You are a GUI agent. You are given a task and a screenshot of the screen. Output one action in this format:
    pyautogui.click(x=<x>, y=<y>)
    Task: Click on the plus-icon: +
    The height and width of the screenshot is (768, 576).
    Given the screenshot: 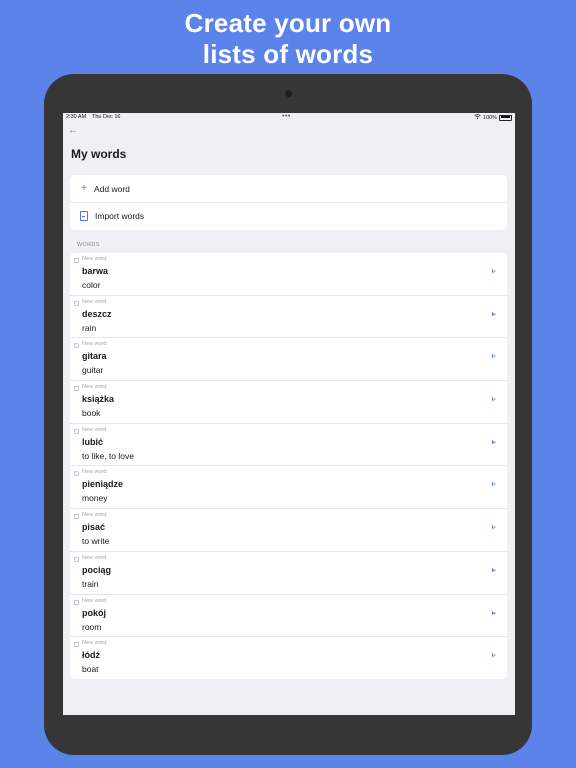 What is the action you would take?
    pyautogui.click(x=84, y=188)
    